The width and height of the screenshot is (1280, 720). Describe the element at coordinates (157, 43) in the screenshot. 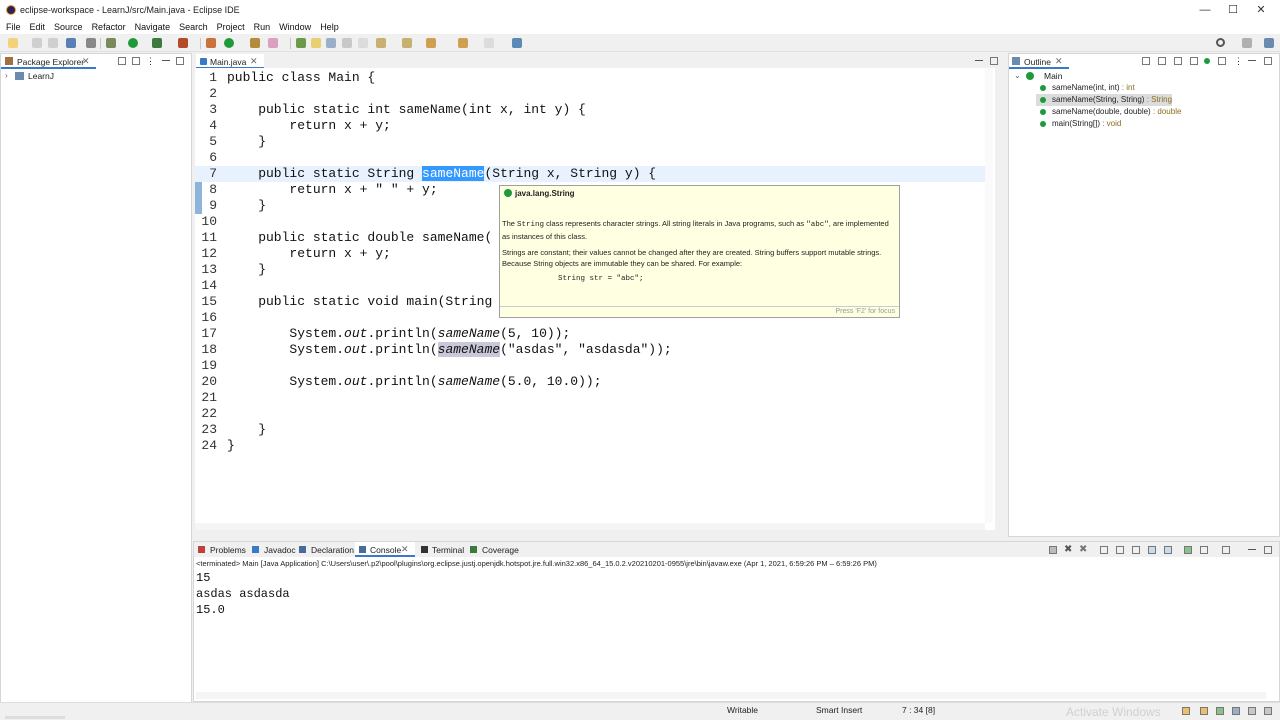

I see `coverage-icon` at that location.